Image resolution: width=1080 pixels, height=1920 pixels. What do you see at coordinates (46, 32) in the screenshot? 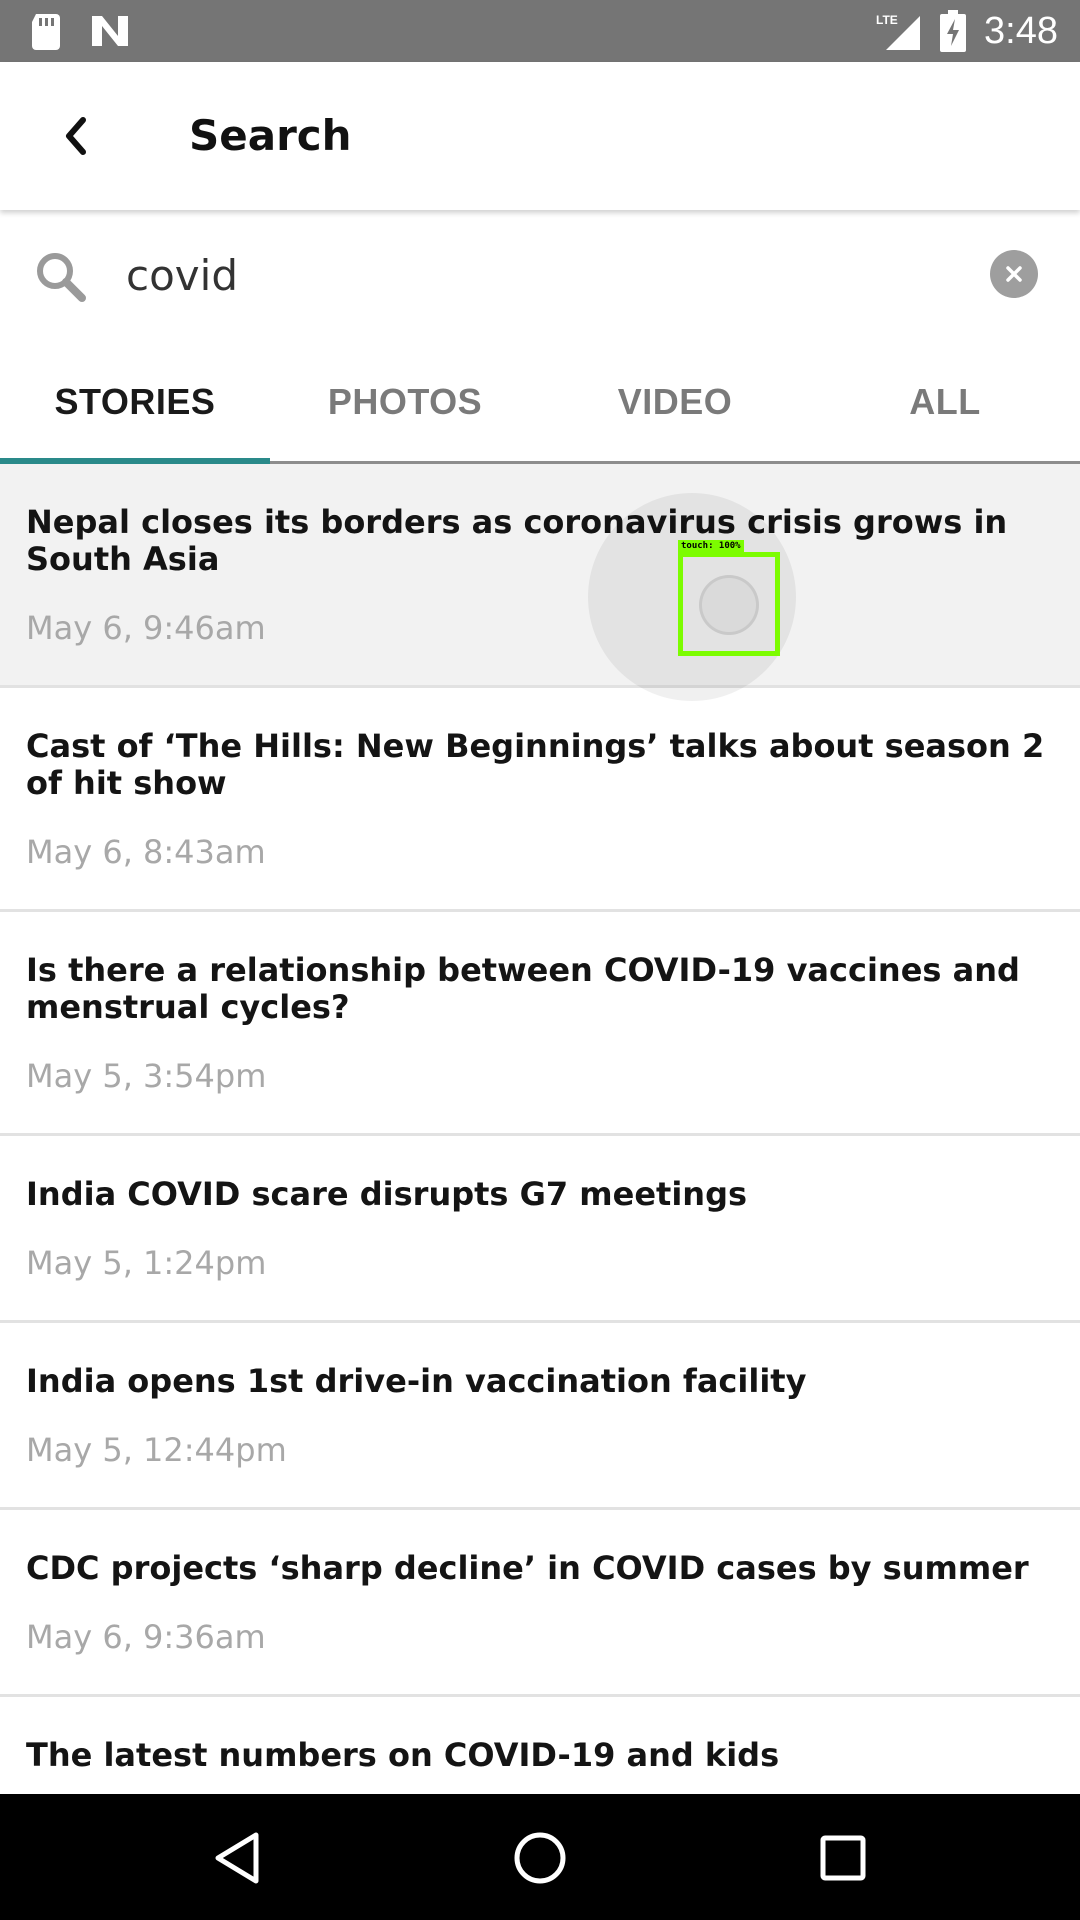
I see `sd-card-icon` at bounding box center [46, 32].